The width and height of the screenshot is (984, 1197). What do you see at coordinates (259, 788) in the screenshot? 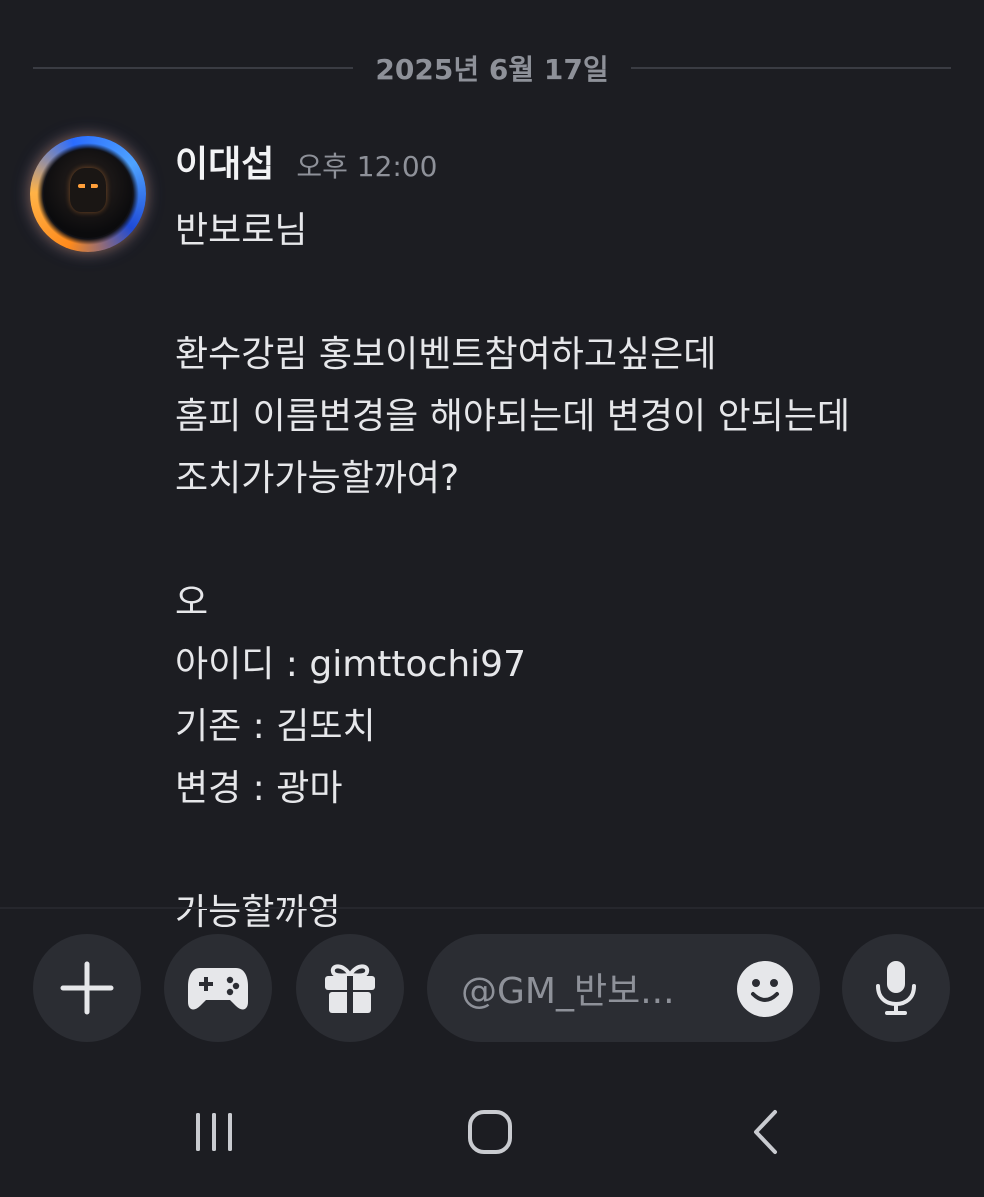
I see `message-line: 변경 : 광마` at bounding box center [259, 788].